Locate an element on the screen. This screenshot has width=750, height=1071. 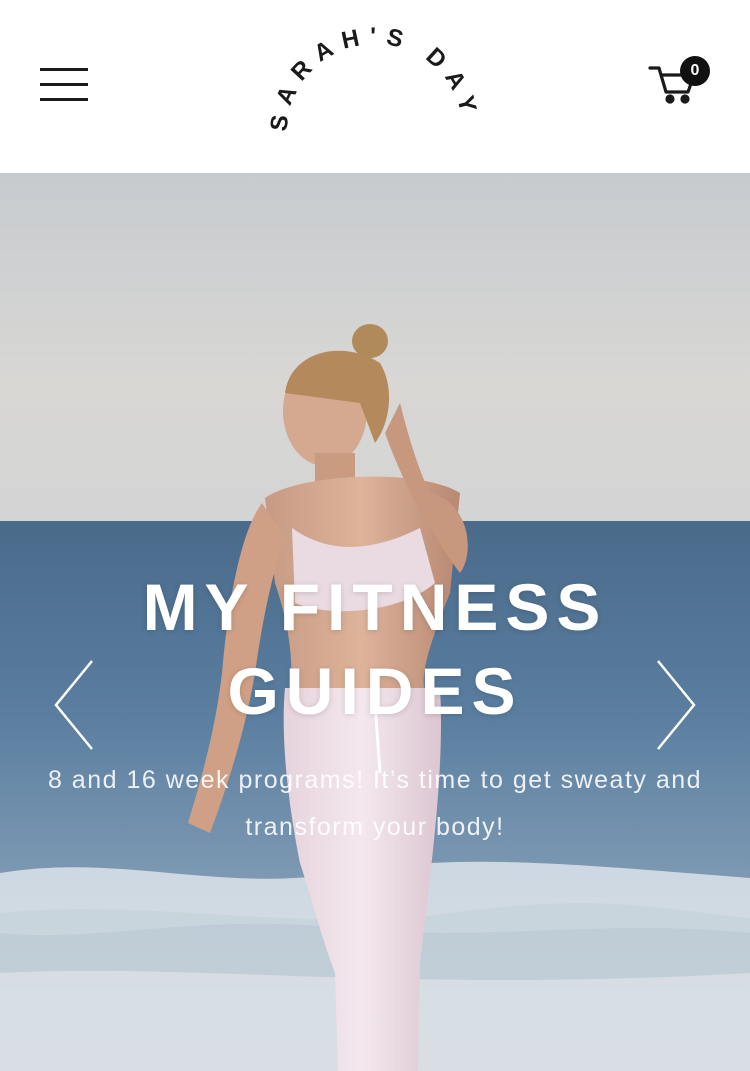
hero-title-line1: MY FITNESS is located at coordinates (375, 607).